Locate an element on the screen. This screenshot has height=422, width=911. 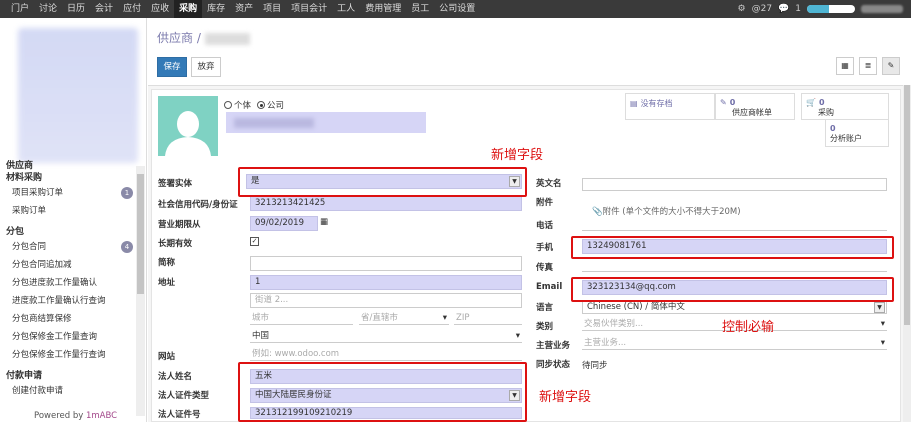
sidebar-scrollbar is located at coordinates (140, 291).